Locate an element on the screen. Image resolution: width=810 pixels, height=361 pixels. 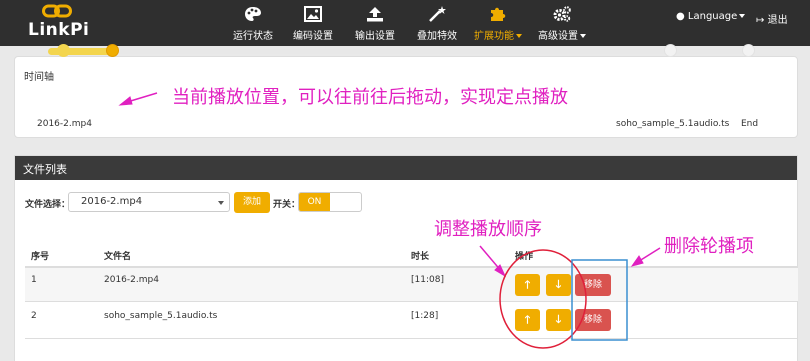
timeline-next-file: soho_sample_5.1audio.ts is located at coordinates (673, 124).